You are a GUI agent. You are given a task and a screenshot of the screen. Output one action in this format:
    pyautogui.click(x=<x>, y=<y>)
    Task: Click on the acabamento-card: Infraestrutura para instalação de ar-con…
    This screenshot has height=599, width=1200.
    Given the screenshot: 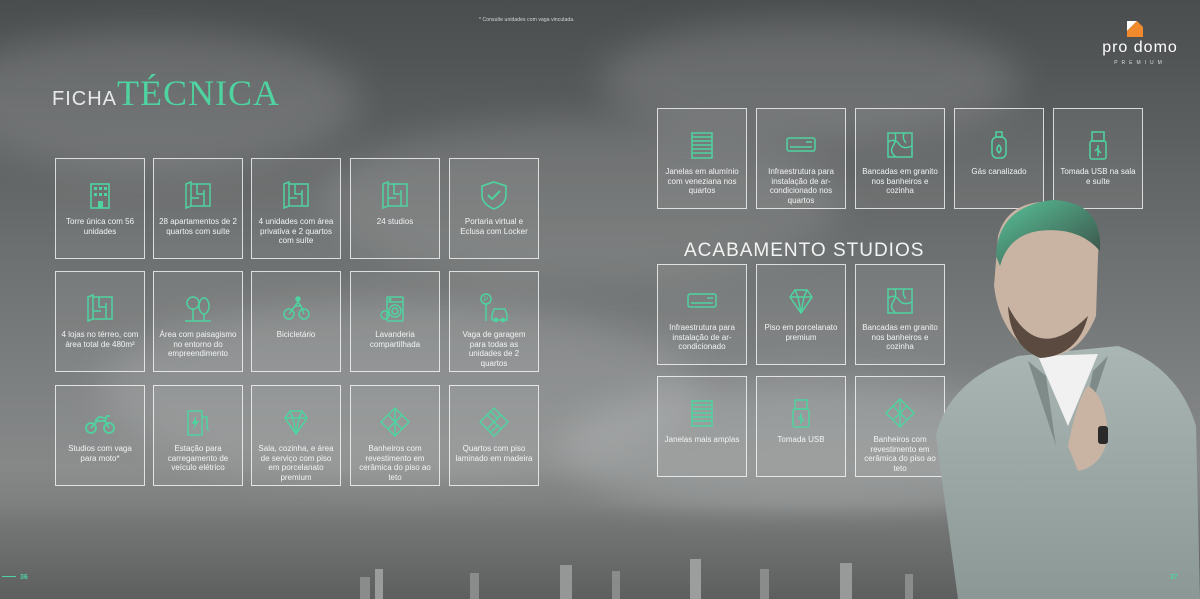 What is the action you would take?
    pyautogui.click(x=801, y=158)
    